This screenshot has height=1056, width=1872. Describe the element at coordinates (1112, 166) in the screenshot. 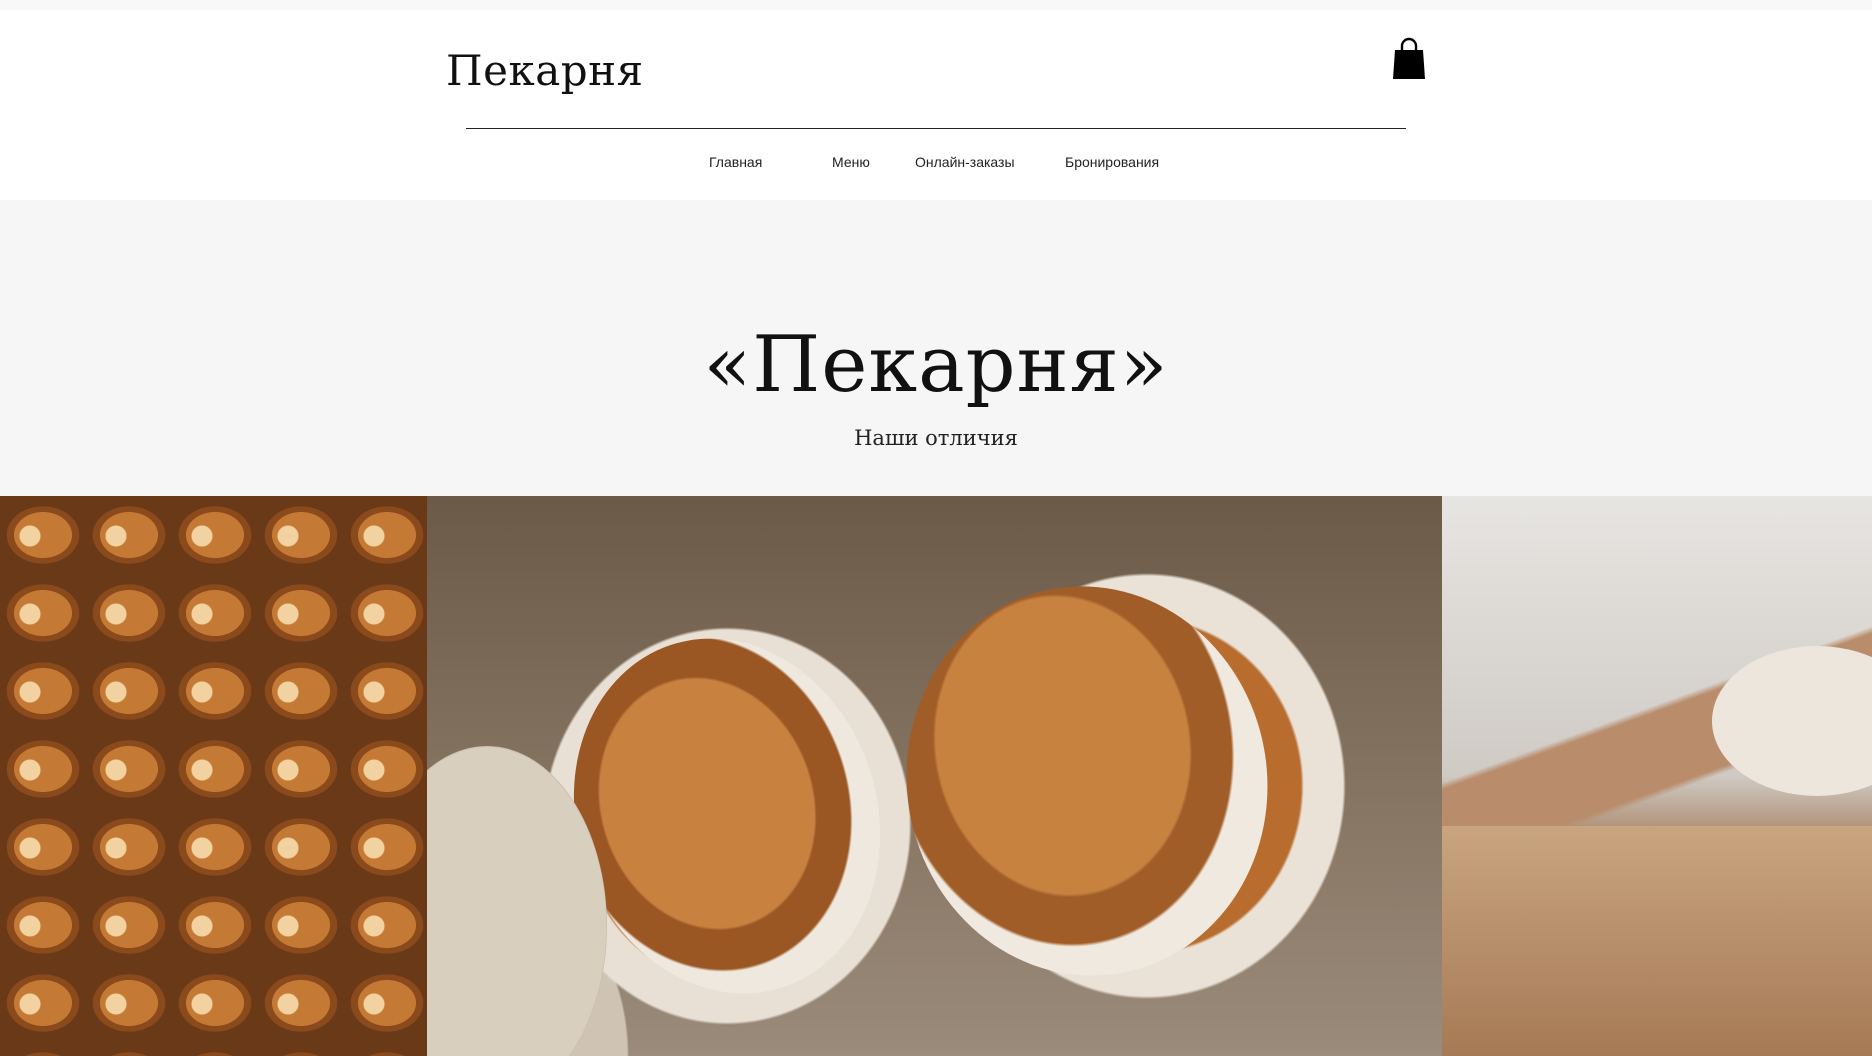

I see `nav-item-reservations: Бронирования` at that location.